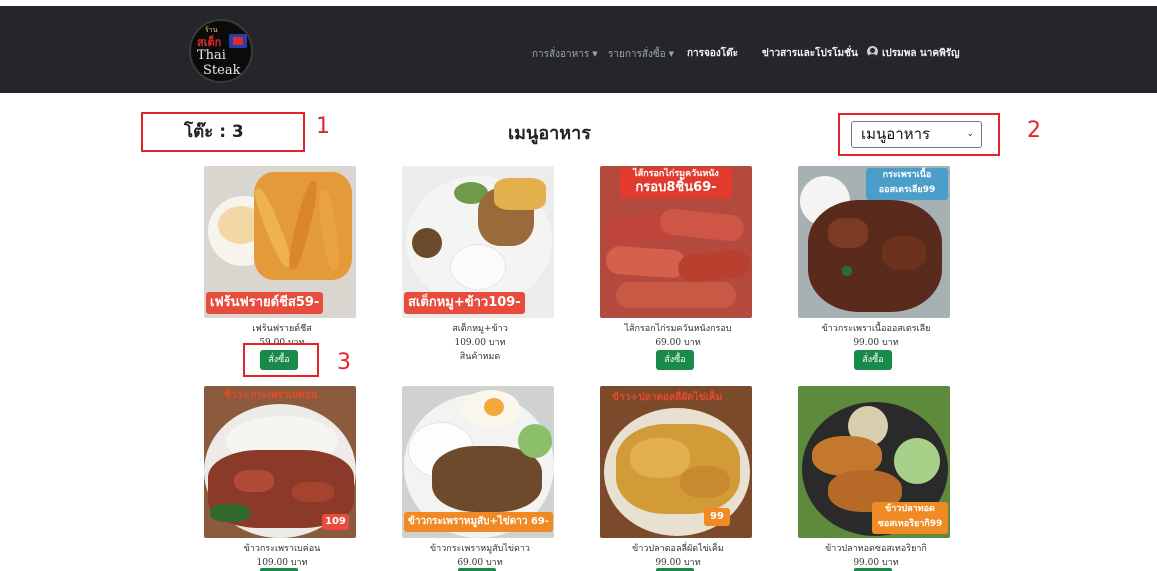  Describe the element at coordinates (280, 242) in the screenshot. I see `menu-item-image: เฟร้นฟรายด์ชีส59-` at that location.